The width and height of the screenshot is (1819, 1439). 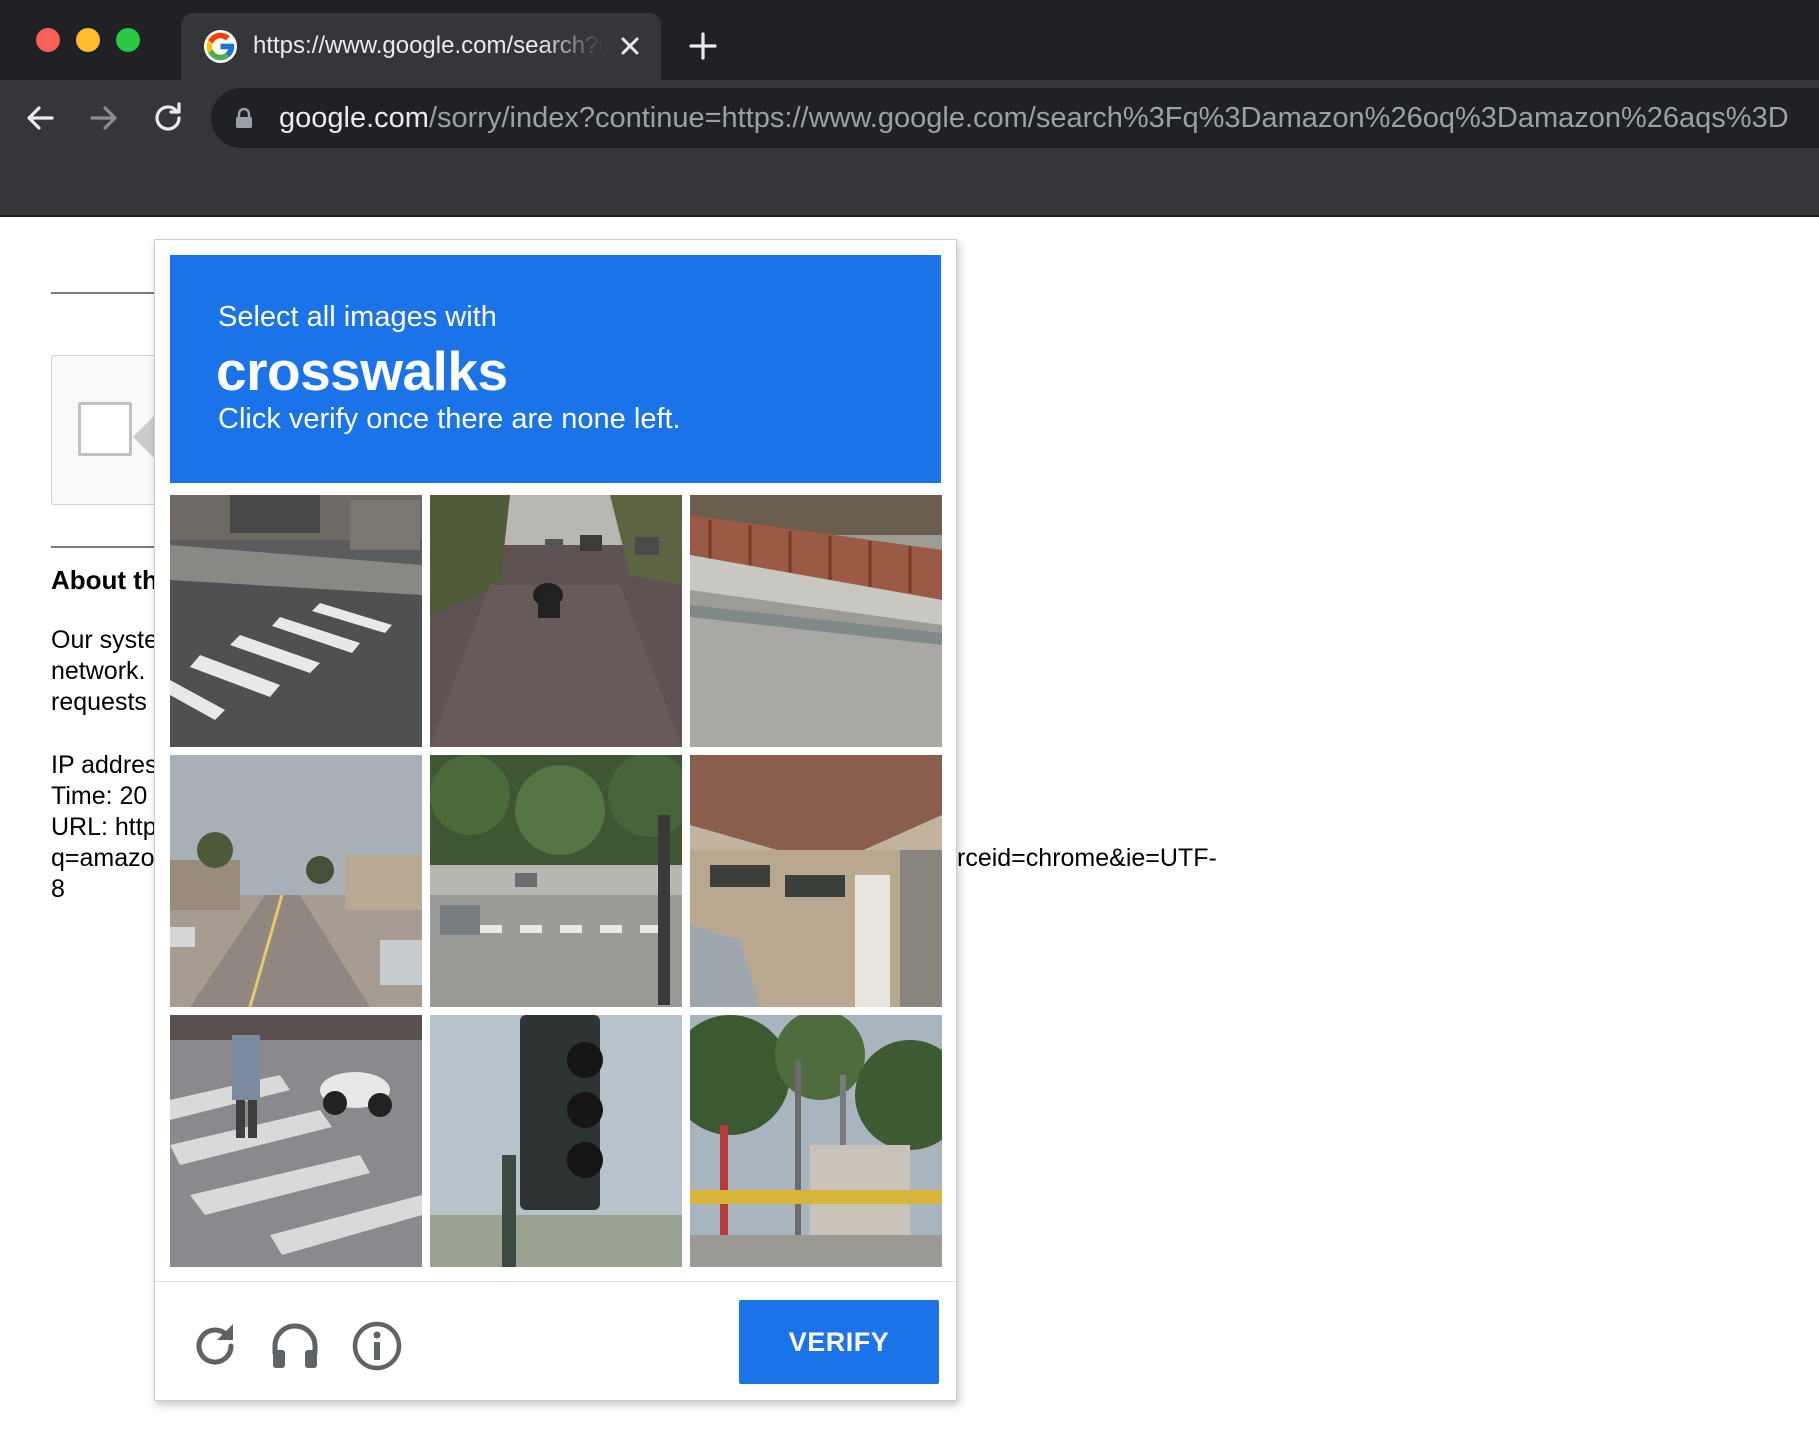 What do you see at coordinates (449, 419) in the screenshot?
I see `instruction-subtext: Click verify once there are none left.` at bounding box center [449, 419].